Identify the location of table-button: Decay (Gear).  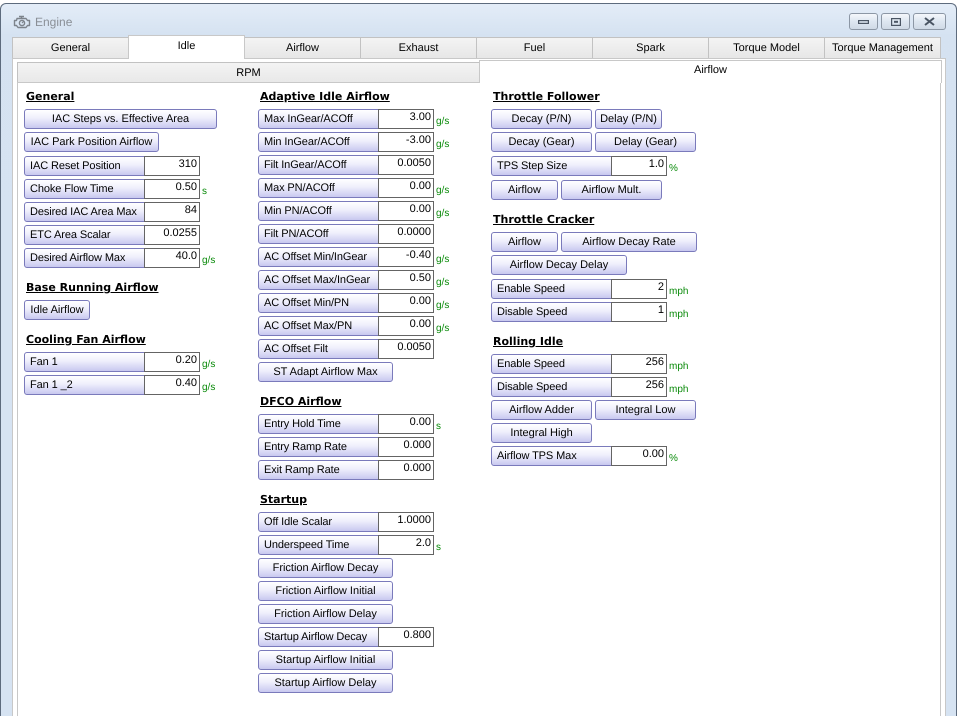
(541, 142).